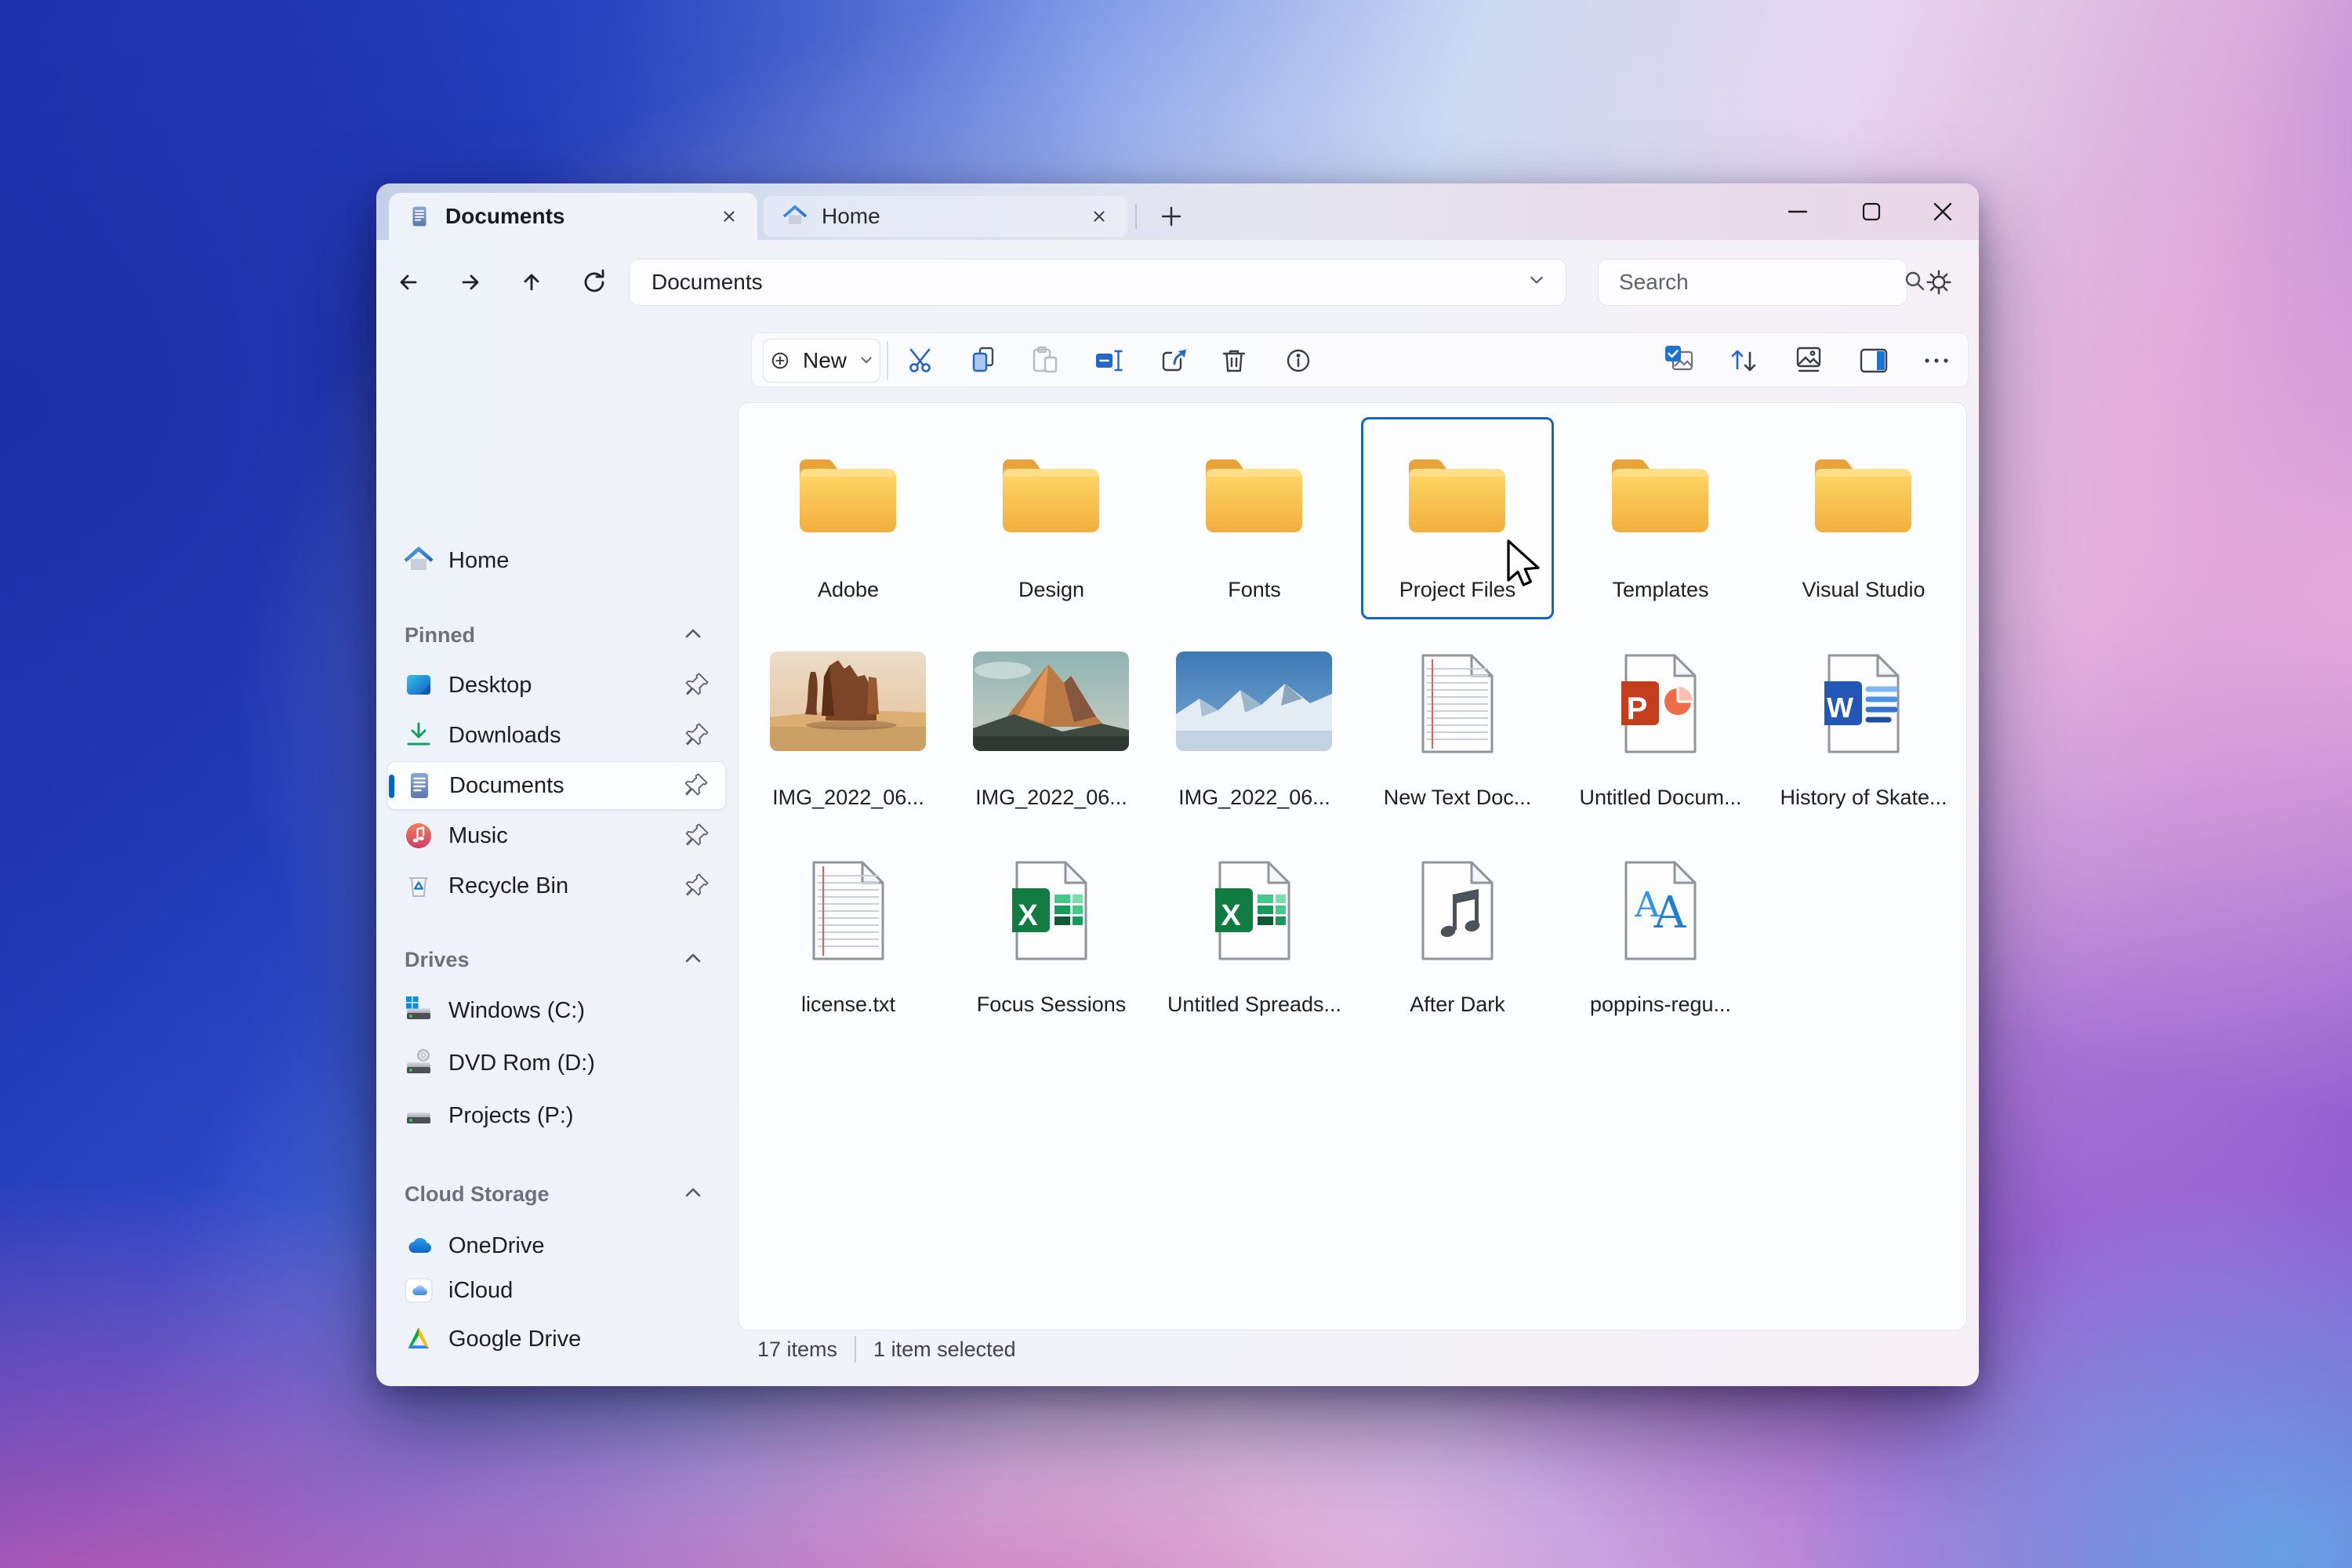  What do you see at coordinates (697, 834) in the screenshot?
I see `pin-icon` at bounding box center [697, 834].